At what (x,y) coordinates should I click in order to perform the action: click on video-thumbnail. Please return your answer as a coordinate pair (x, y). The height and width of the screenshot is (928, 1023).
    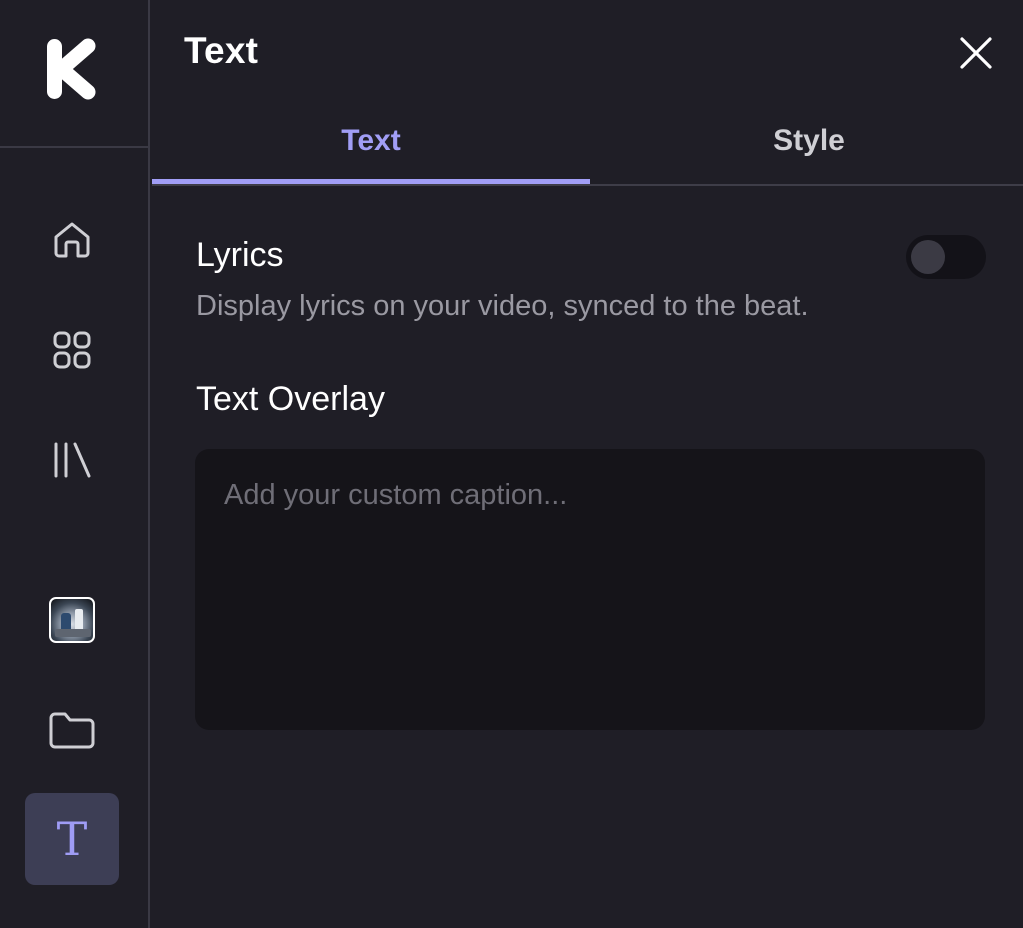
    Looking at the image, I should click on (72, 620).